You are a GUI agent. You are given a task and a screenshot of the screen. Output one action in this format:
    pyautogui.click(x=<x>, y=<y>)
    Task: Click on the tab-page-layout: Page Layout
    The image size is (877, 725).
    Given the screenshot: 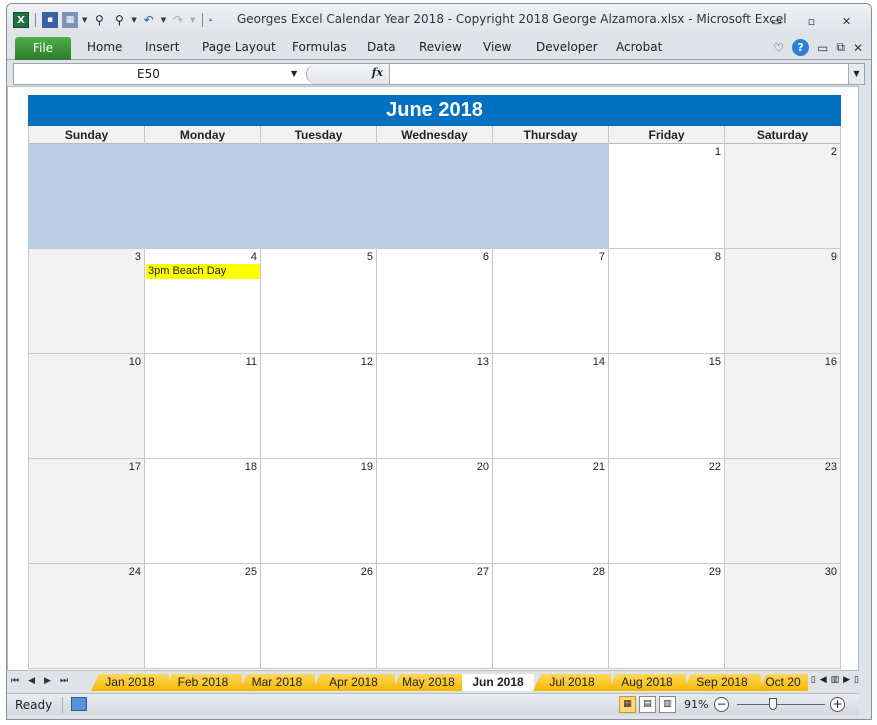 What is the action you would take?
    pyautogui.click(x=239, y=47)
    